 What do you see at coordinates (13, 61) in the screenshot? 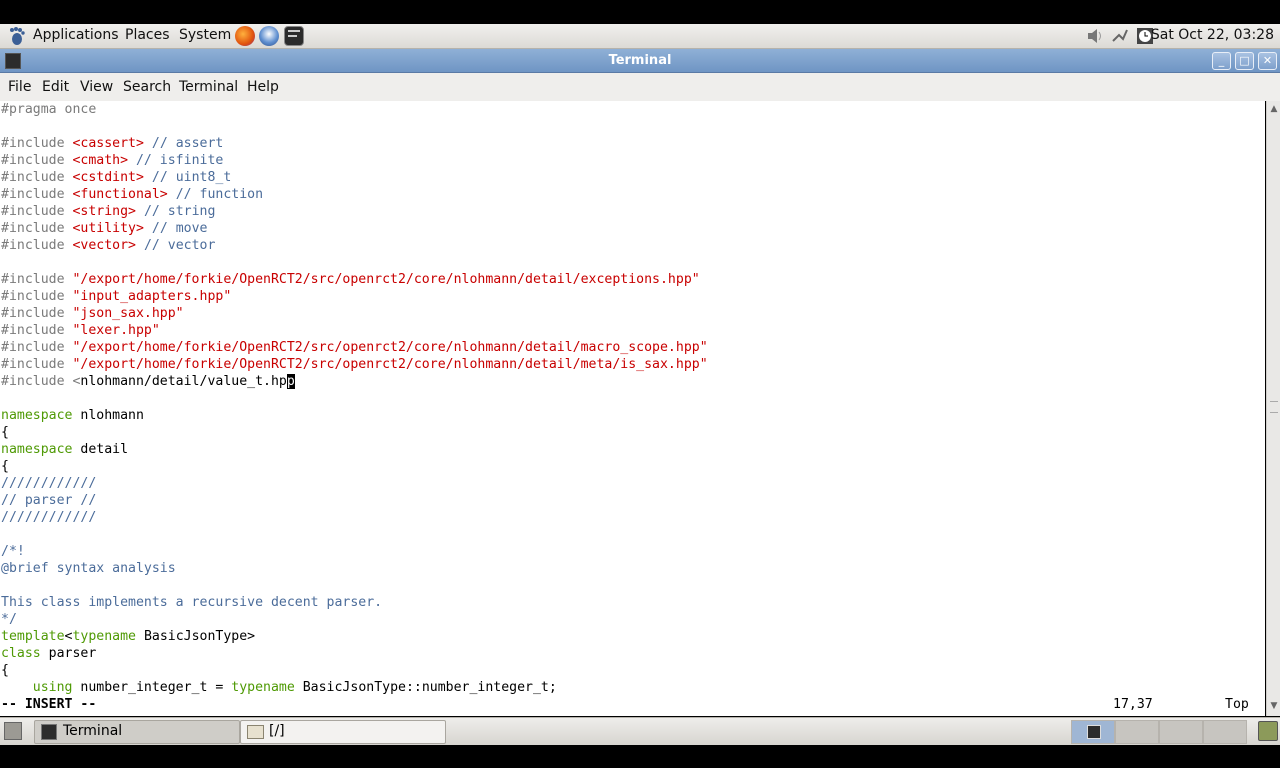
I see `terminal-window-icon` at bounding box center [13, 61].